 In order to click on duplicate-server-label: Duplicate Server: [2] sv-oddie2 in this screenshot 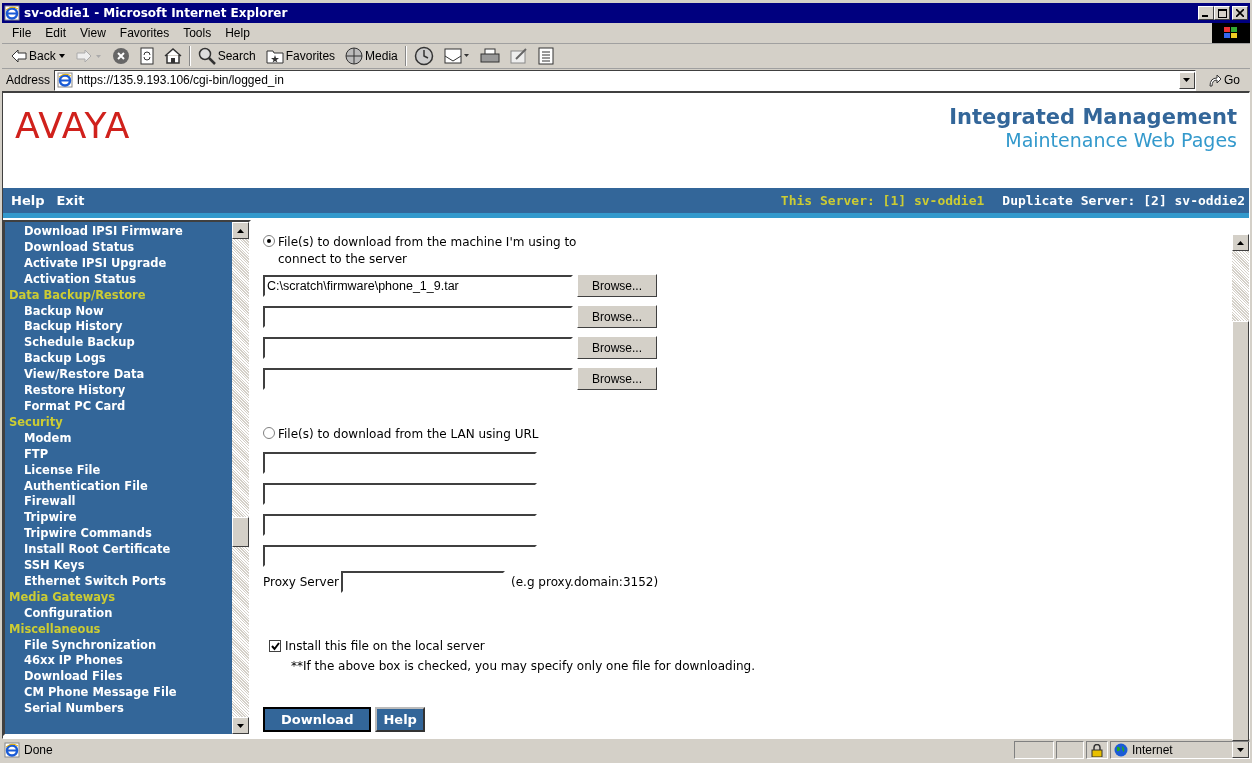, I will do `click(1123, 200)`.